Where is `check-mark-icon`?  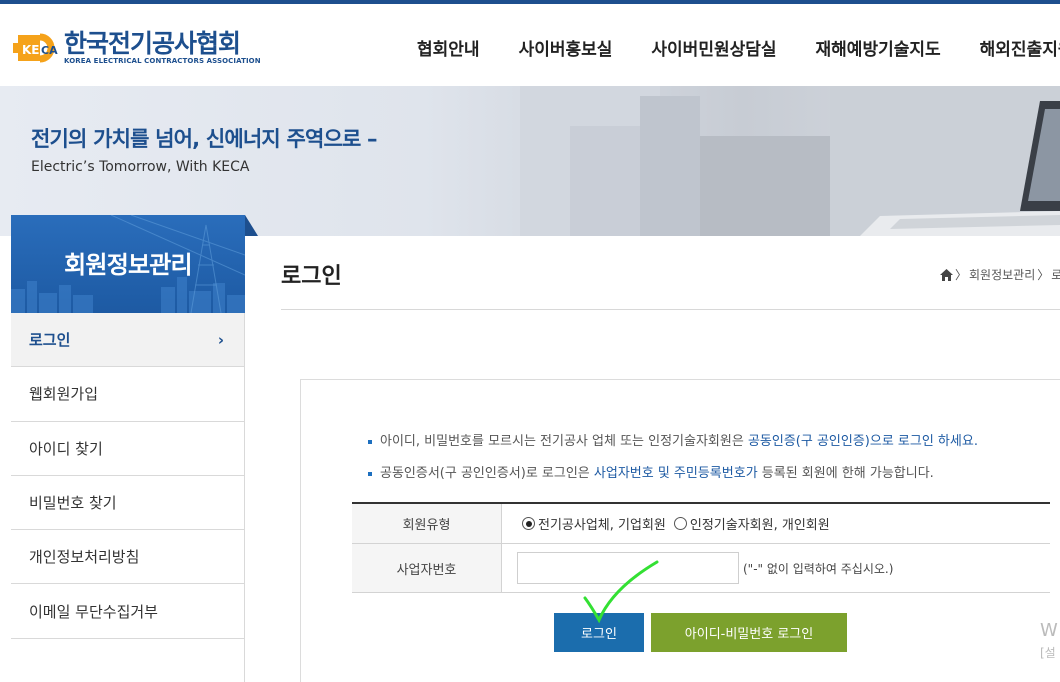 check-mark-icon is located at coordinates (621, 592).